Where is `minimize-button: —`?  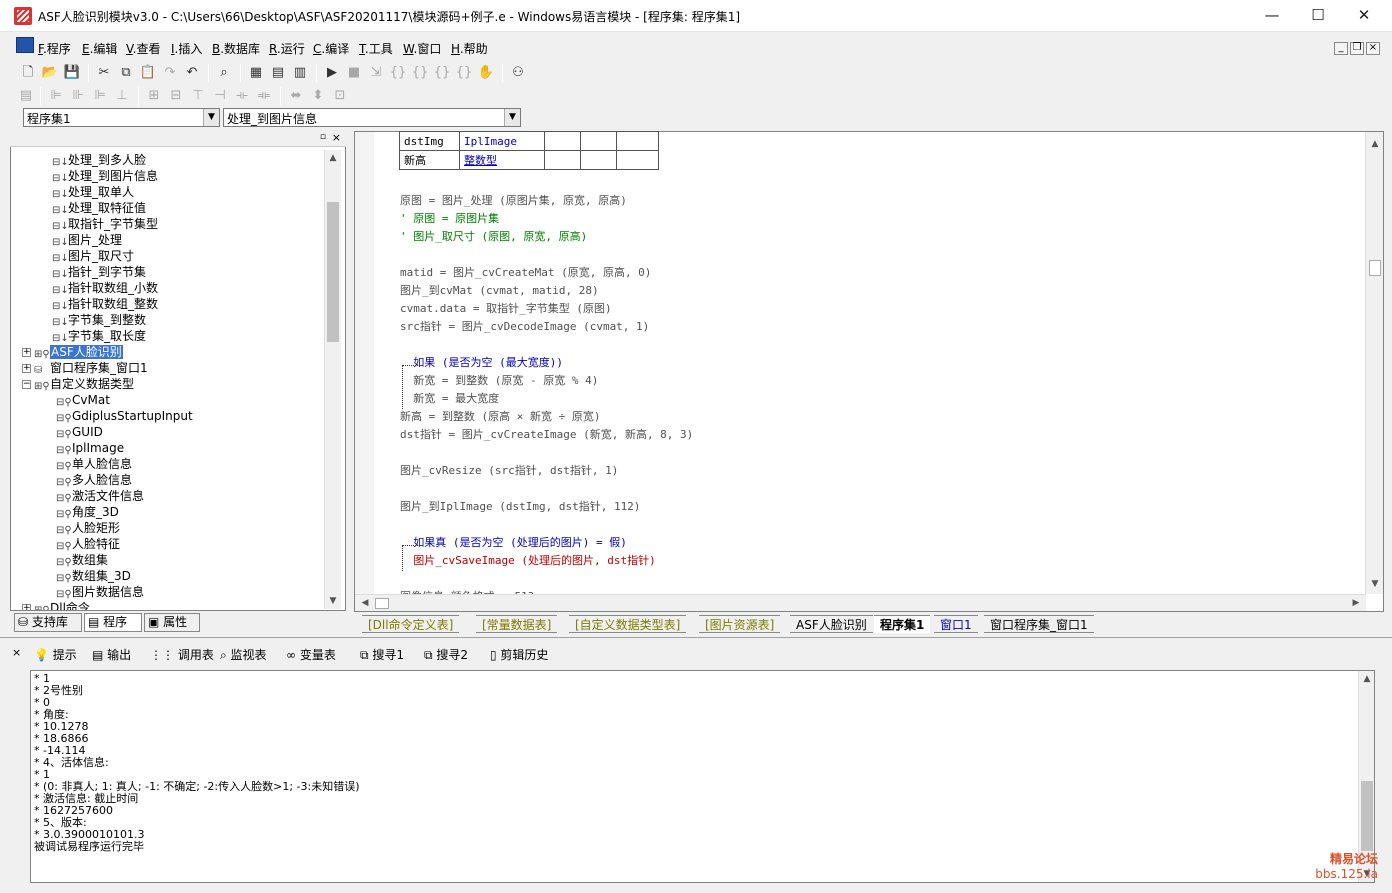
minimize-button: — is located at coordinates (1272, 15).